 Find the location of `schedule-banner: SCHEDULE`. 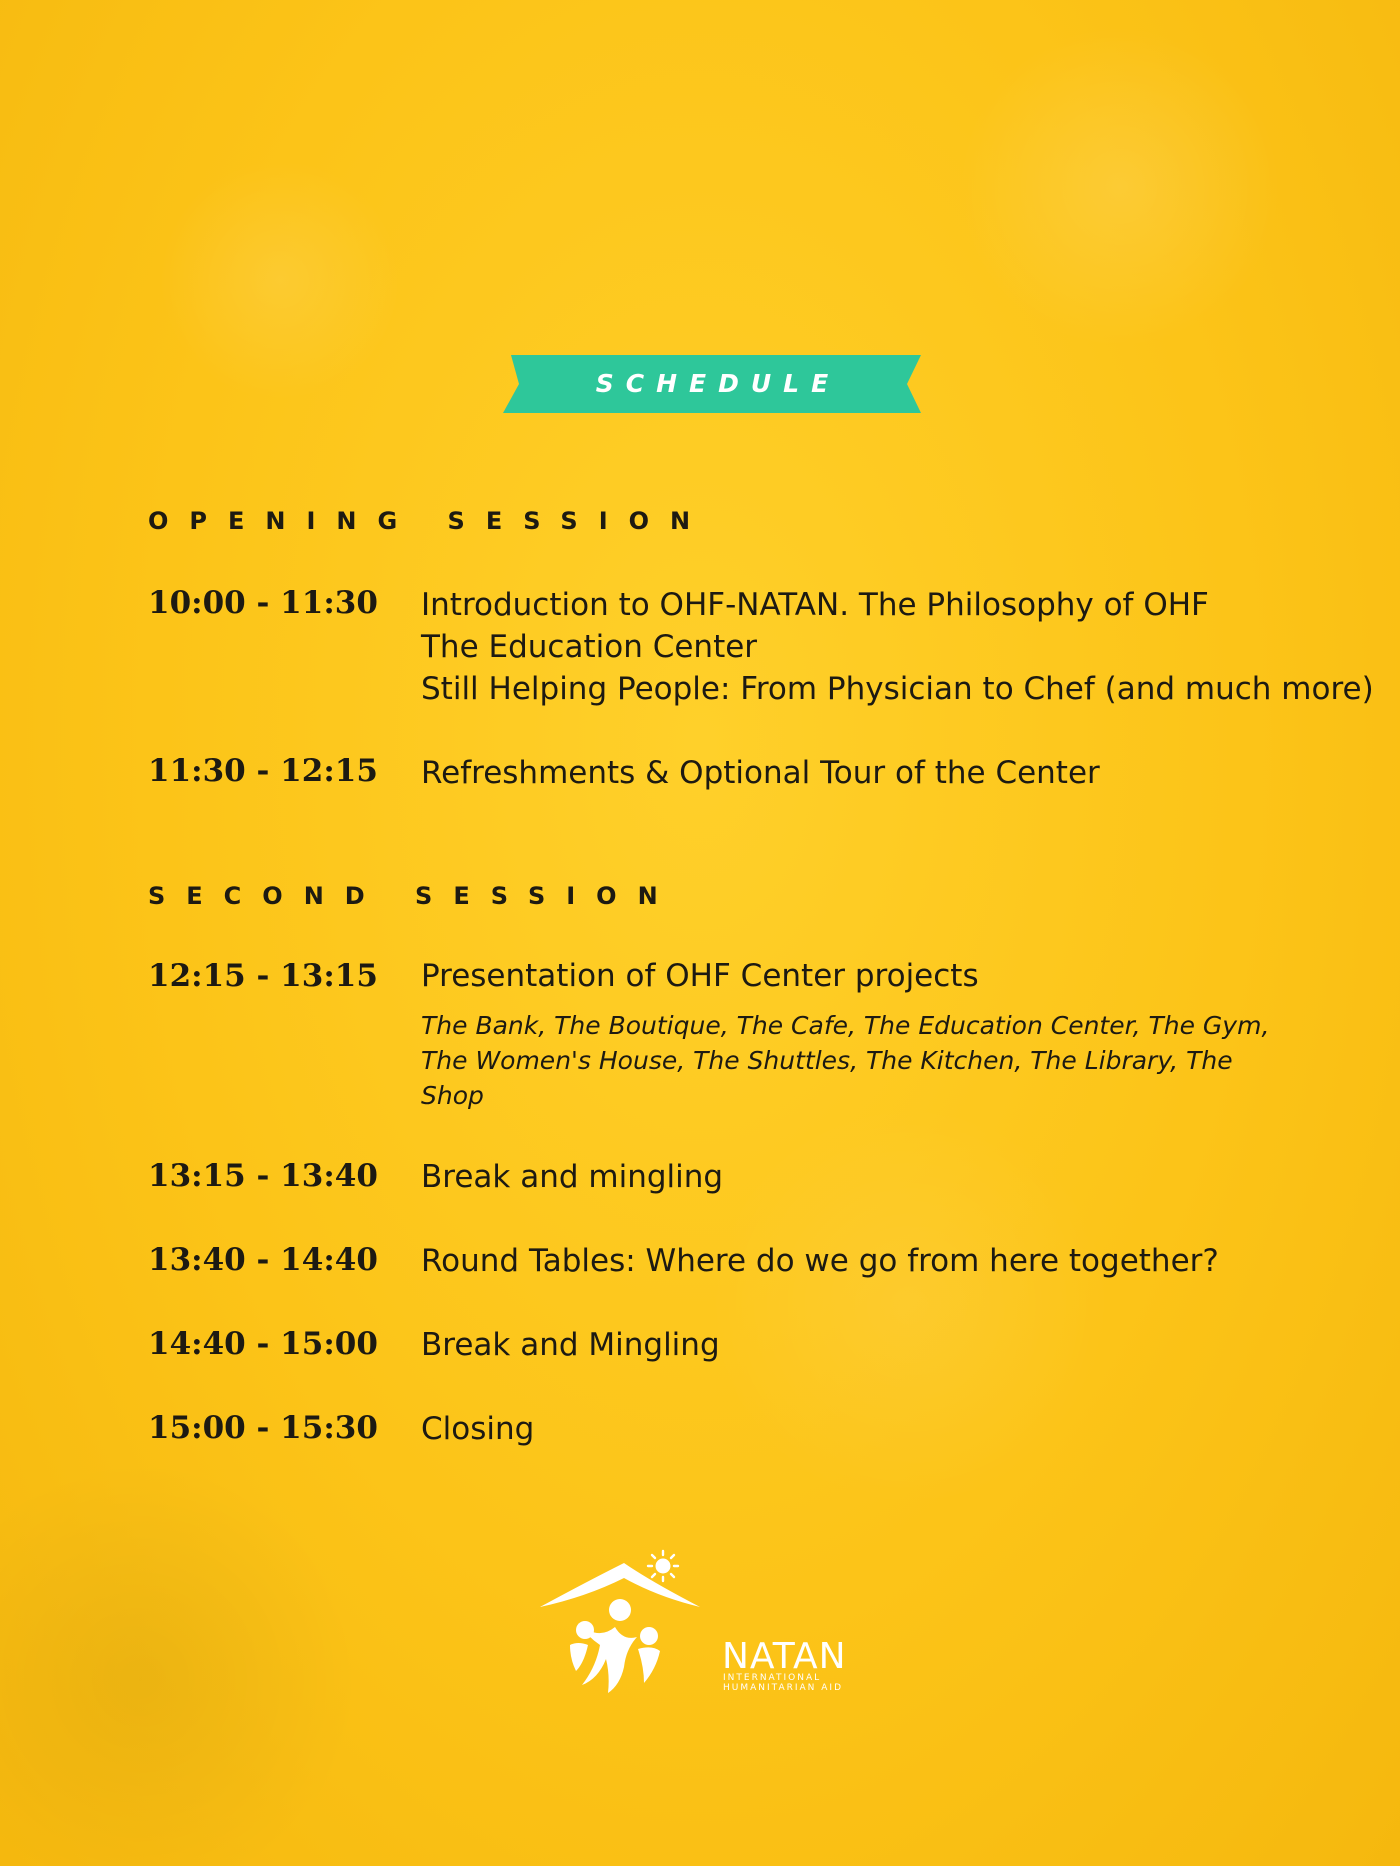

schedule-banner: SCHEDULE is located at coordinates (712, 384).